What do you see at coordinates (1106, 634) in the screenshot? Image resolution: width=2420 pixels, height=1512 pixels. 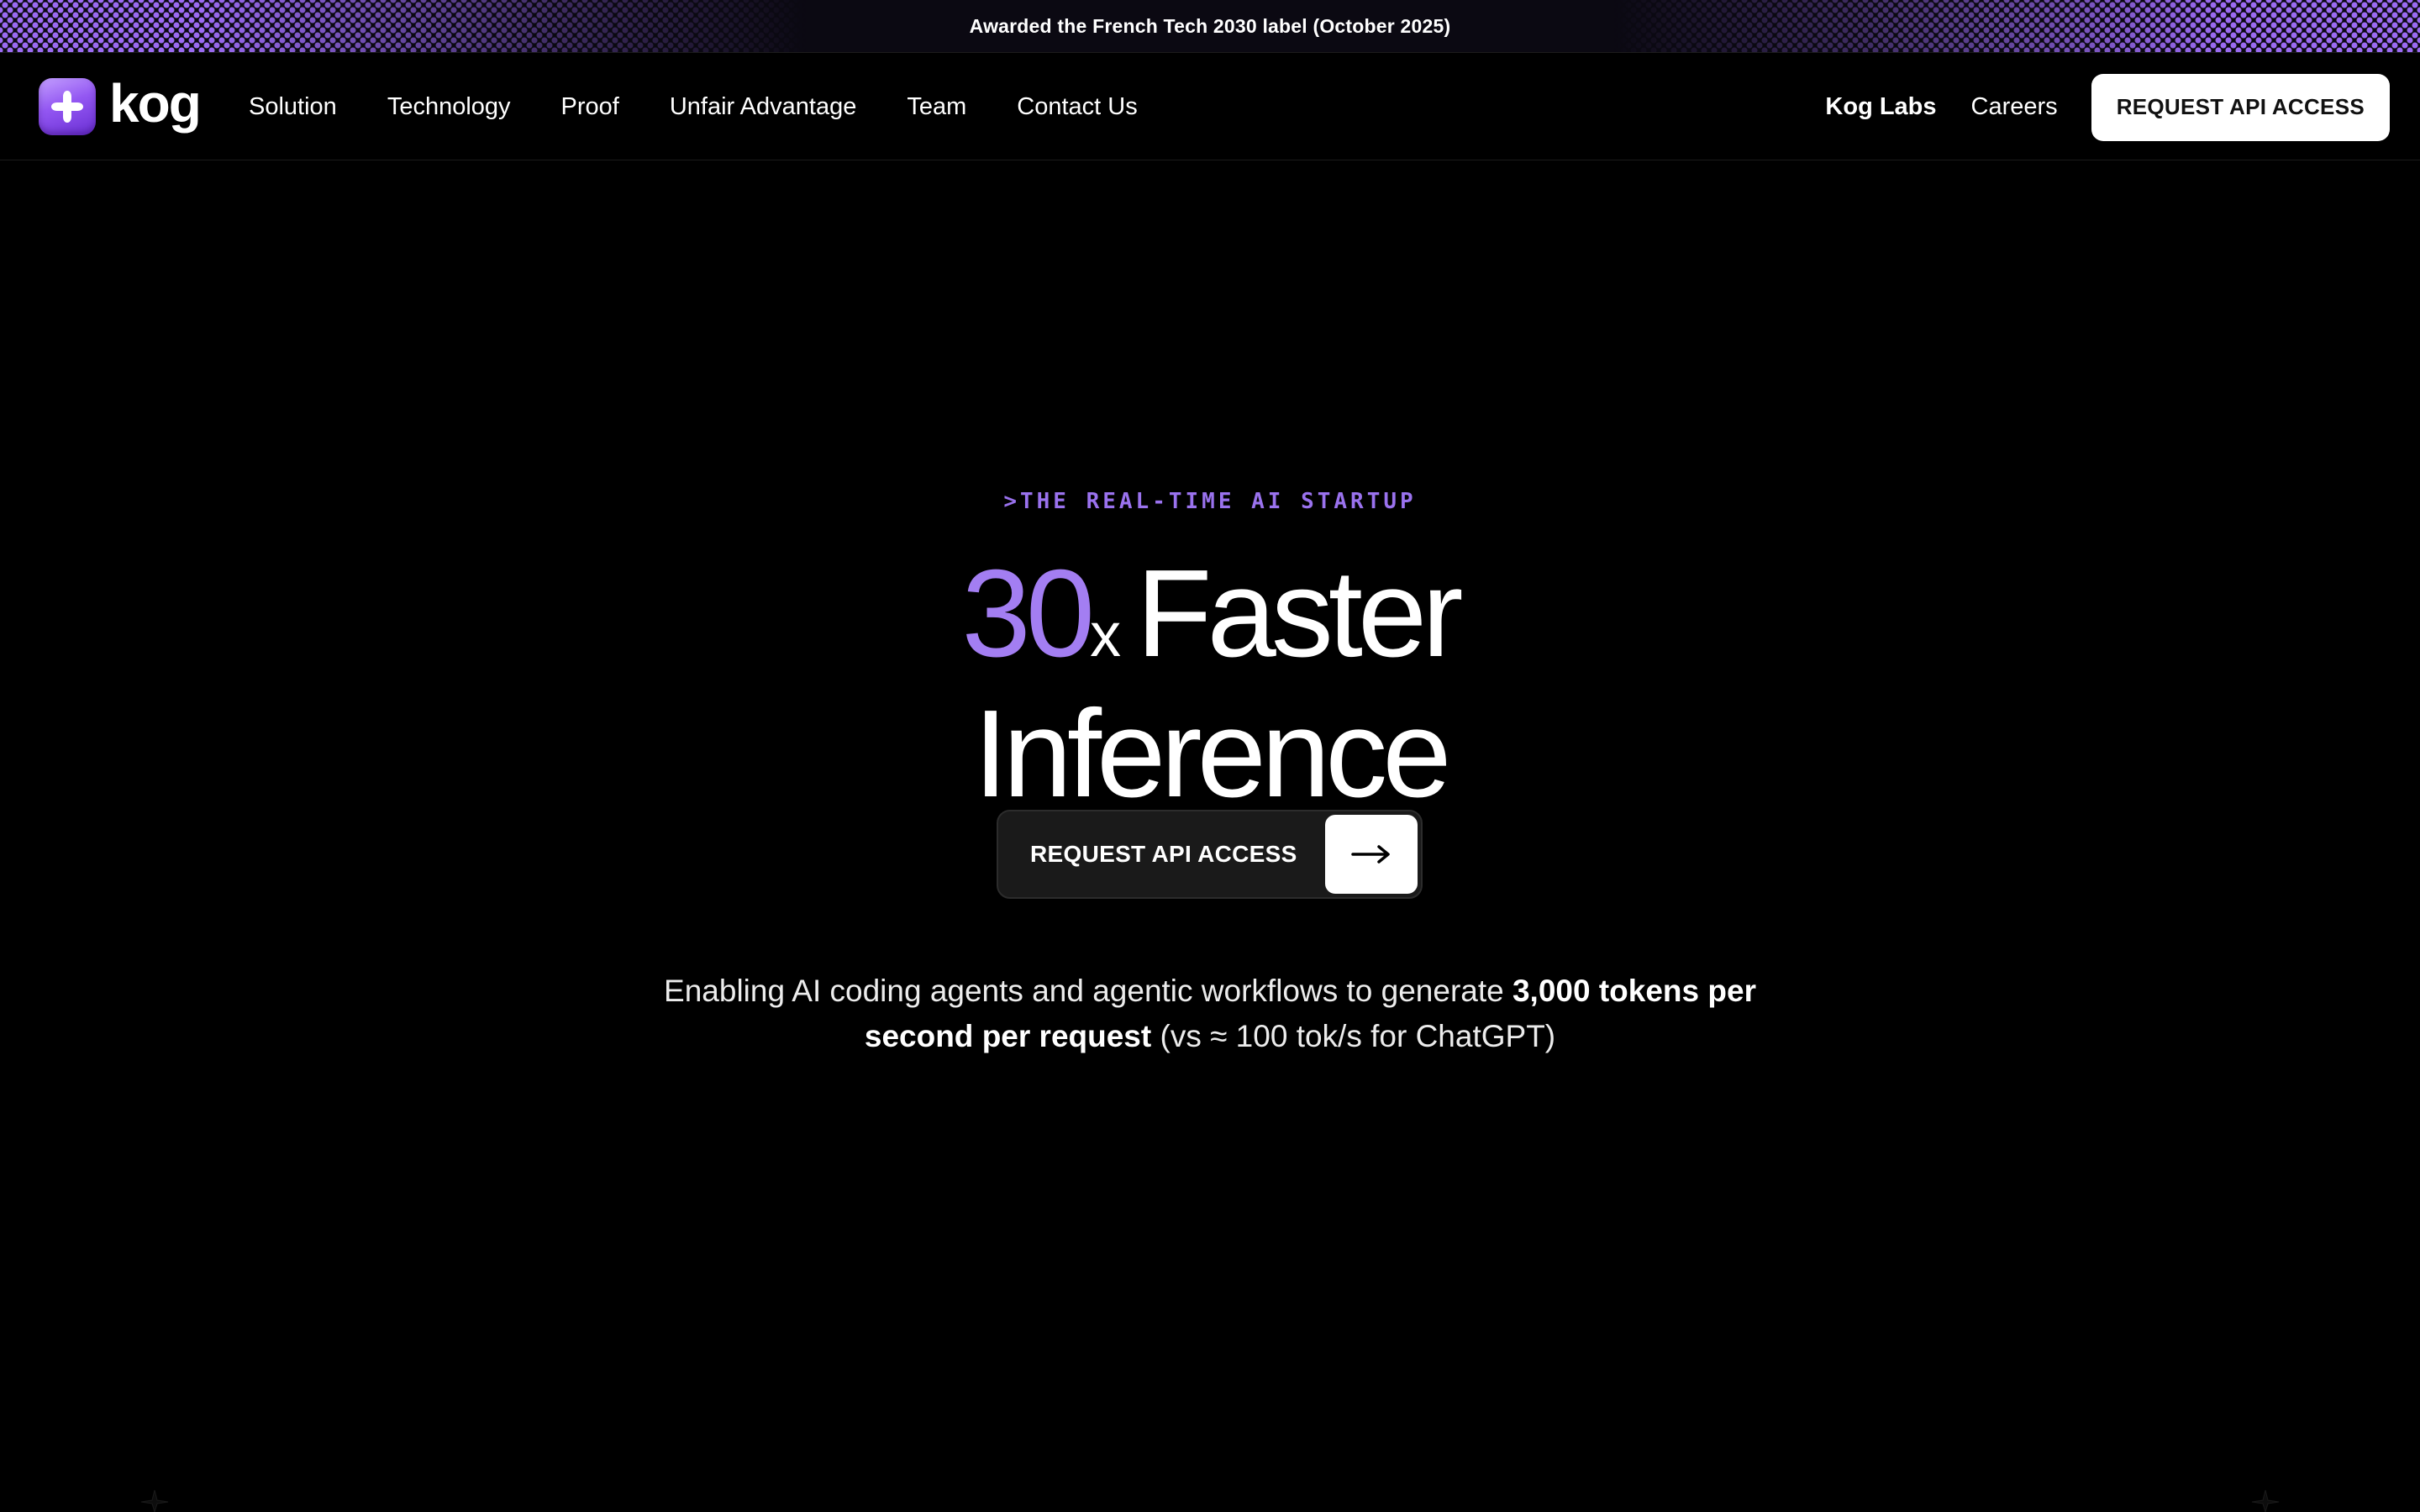 I see `headline-multiplier: x` at bounding box center [1106, 634].